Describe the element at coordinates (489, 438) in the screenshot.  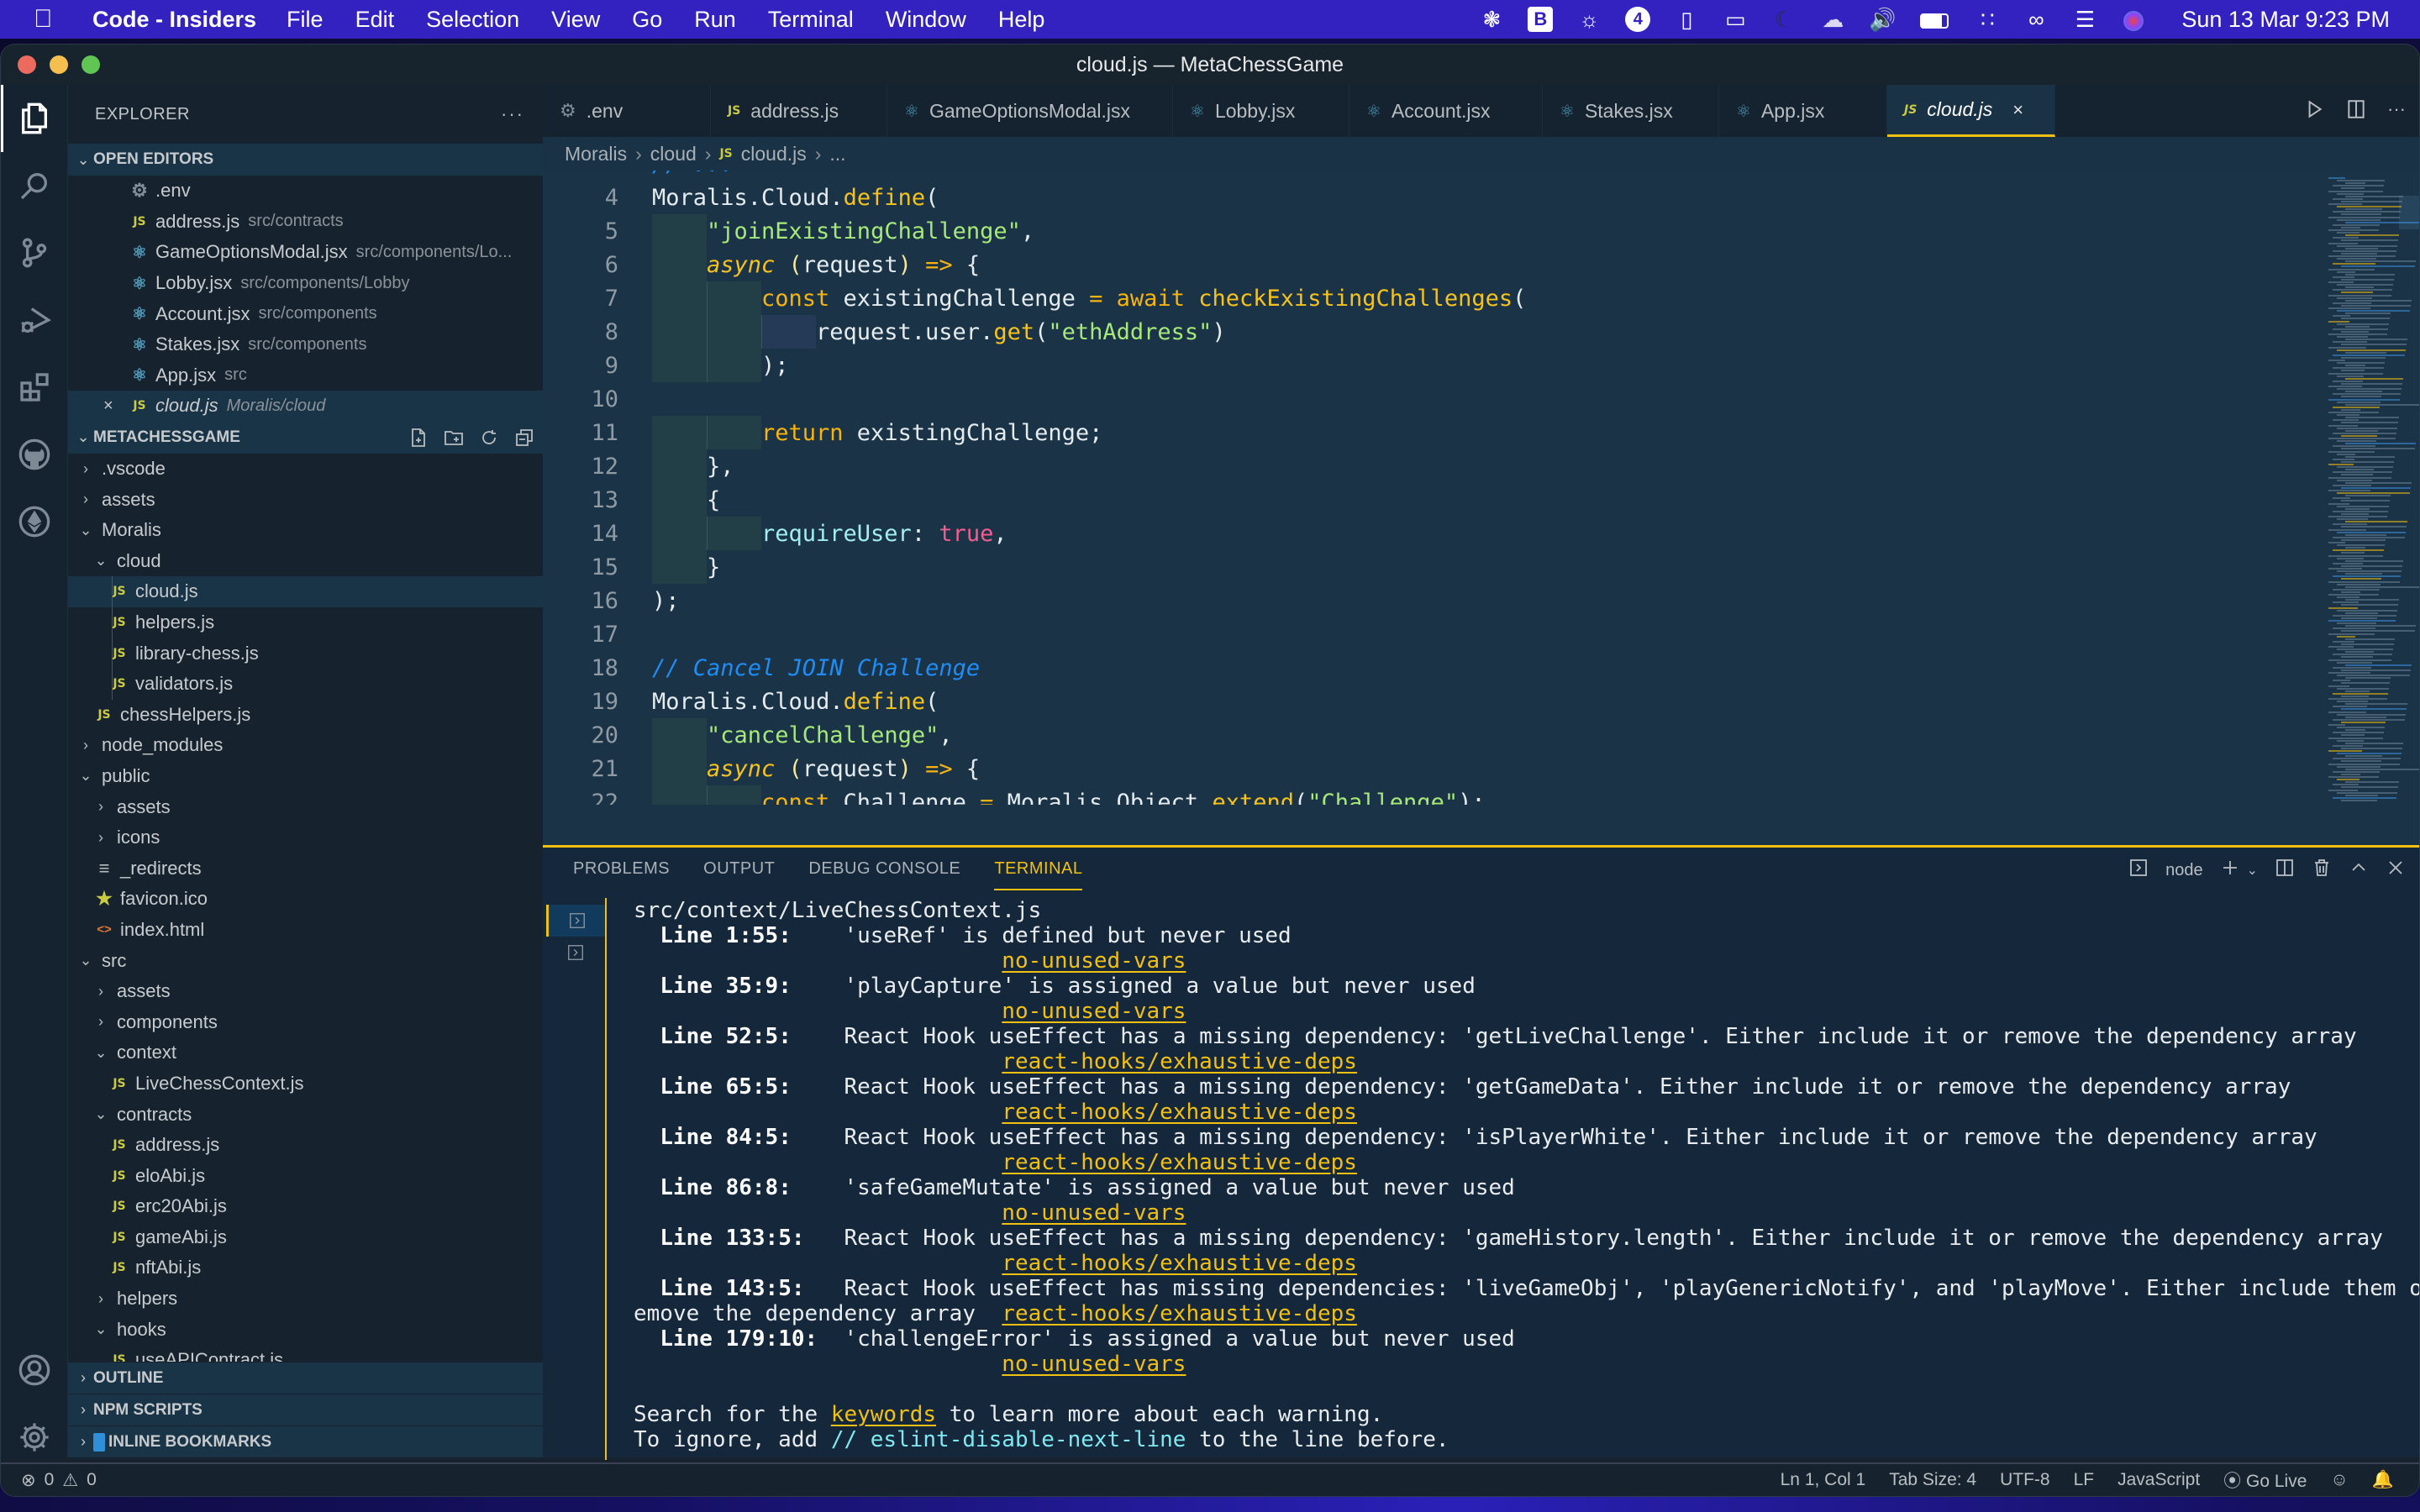
I see `refresh-icon` at that location.